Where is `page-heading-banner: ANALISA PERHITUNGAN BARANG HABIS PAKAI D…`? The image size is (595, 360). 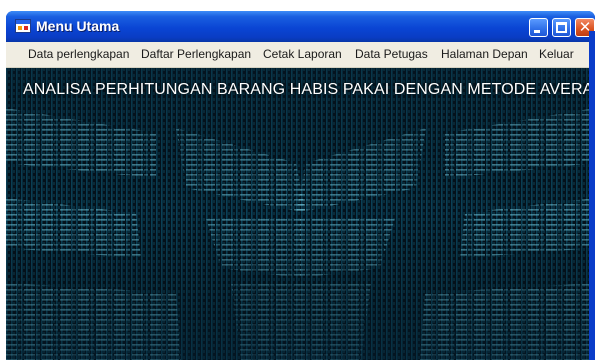
page-heading-banner: ANALISA PERHITUNGAN BARANG HABIS PAKAI D… is located at coordinates (309, 89).